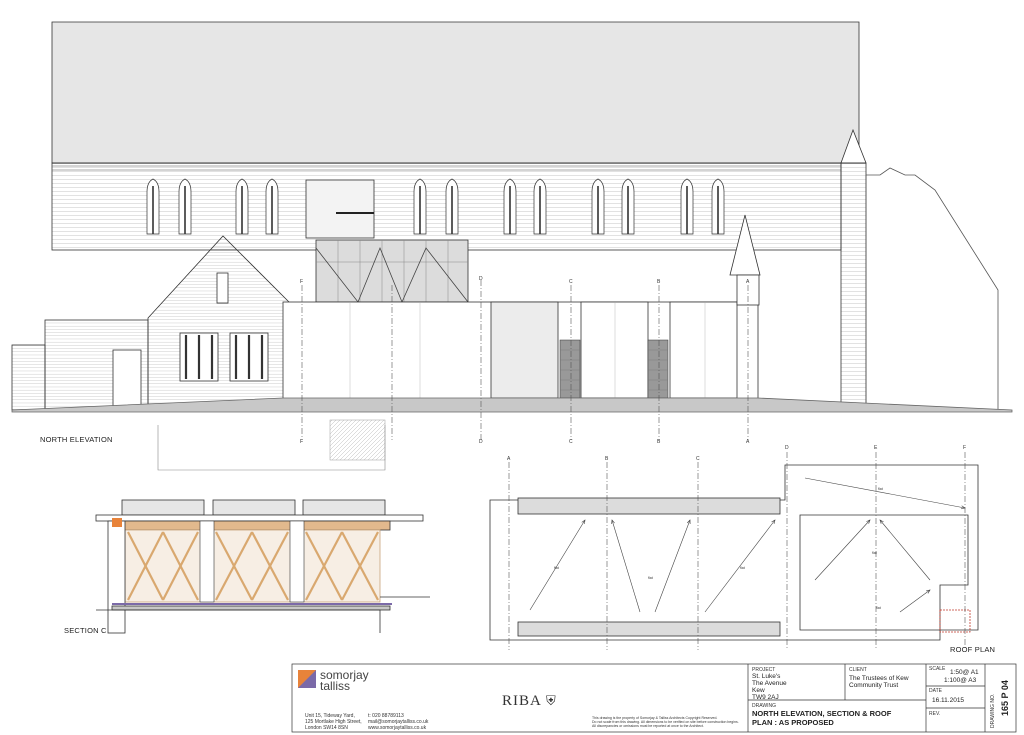 The image size is (1024, 735). What do you see at coordinates (649, 629) in the screenshot?
I see `rooflight-strip-bottom` at bounding box center [649, 629].